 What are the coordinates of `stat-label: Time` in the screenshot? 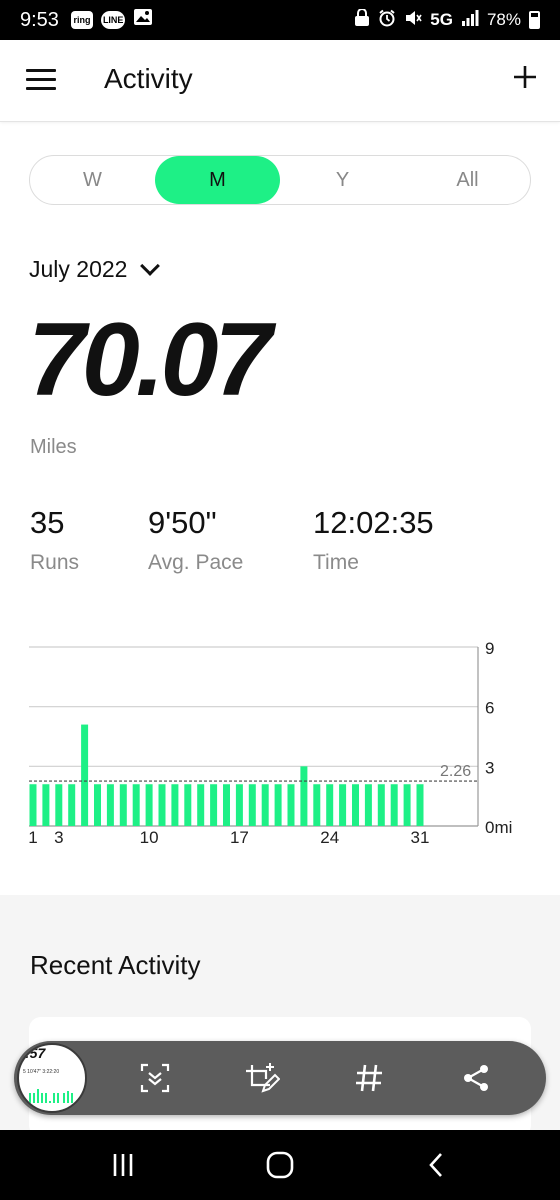 It's located at (336, 562).